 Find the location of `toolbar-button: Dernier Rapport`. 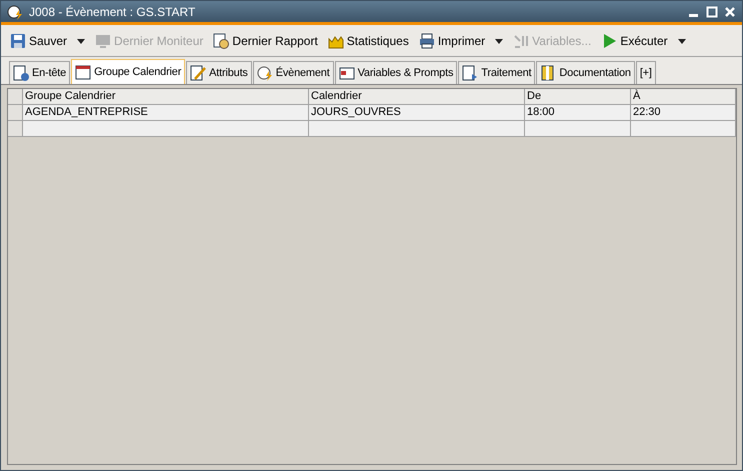

toolbar-button: Dernier Rapport is located at coordinates (265, 40).